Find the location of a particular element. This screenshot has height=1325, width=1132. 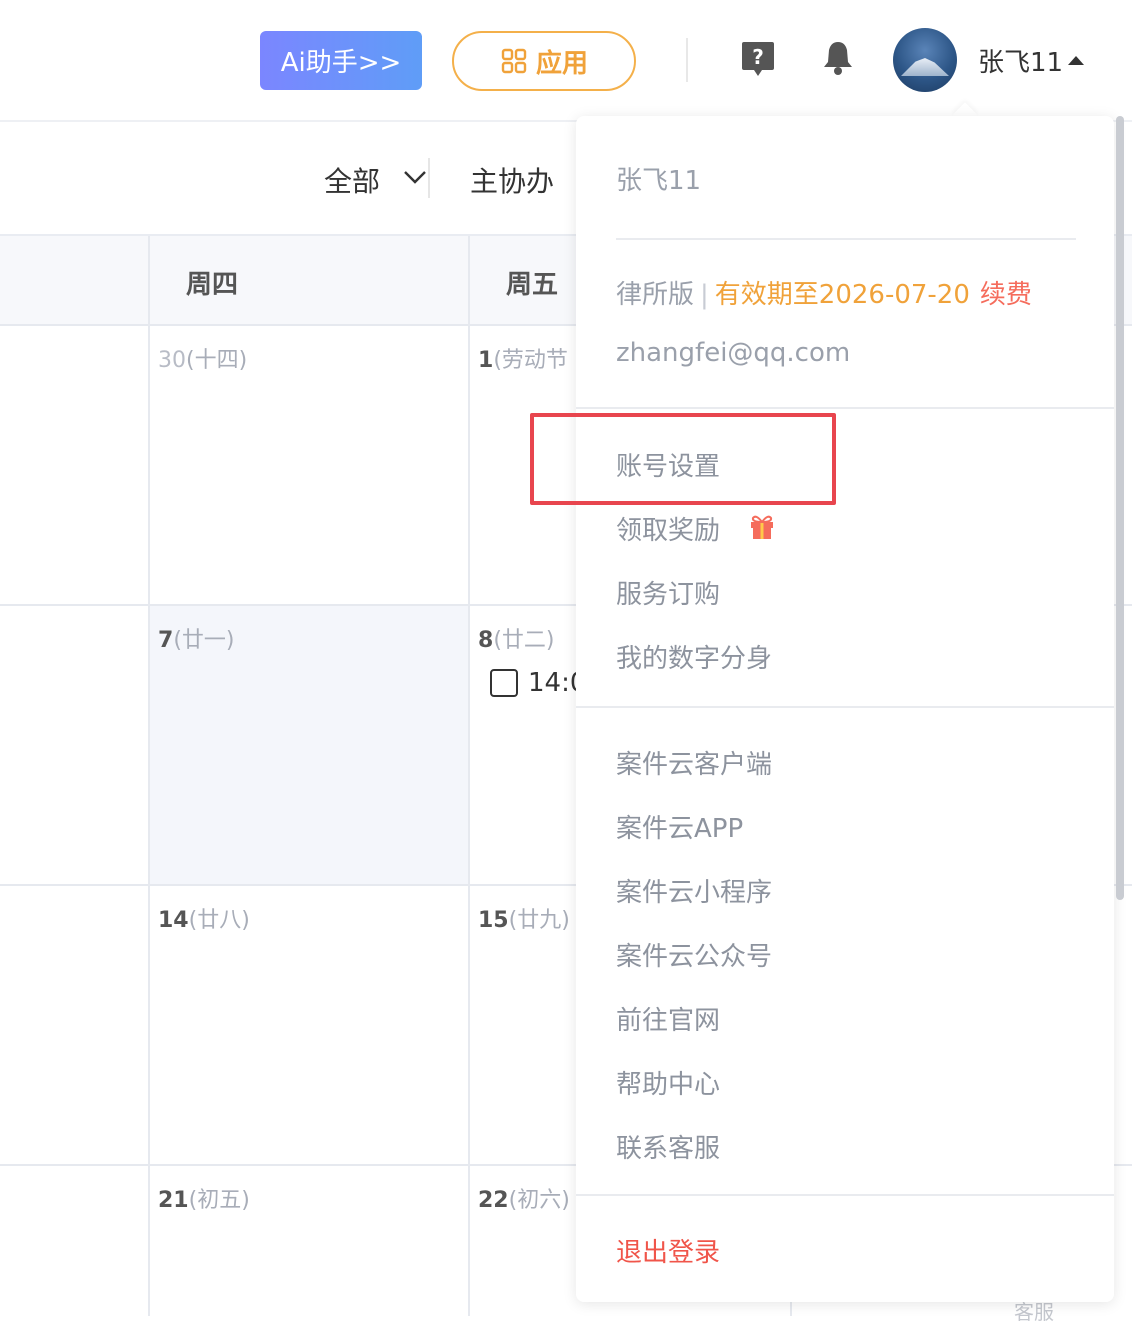

header-divider is located at coordinates (687, 60).